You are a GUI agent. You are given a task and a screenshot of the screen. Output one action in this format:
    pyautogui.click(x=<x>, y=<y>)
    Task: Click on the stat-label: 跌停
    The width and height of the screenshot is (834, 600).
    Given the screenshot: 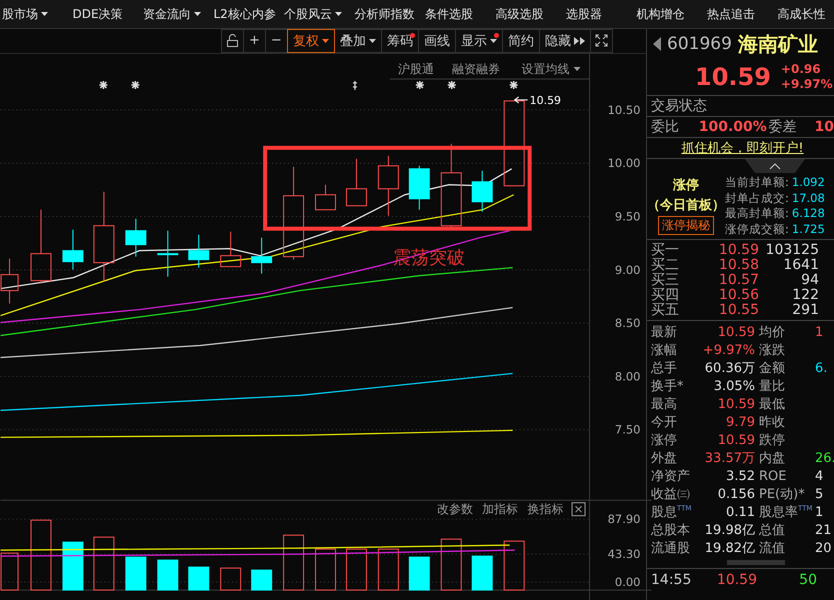 What is the action you would take?
    pyautogui.click(x=772, y=440)
    